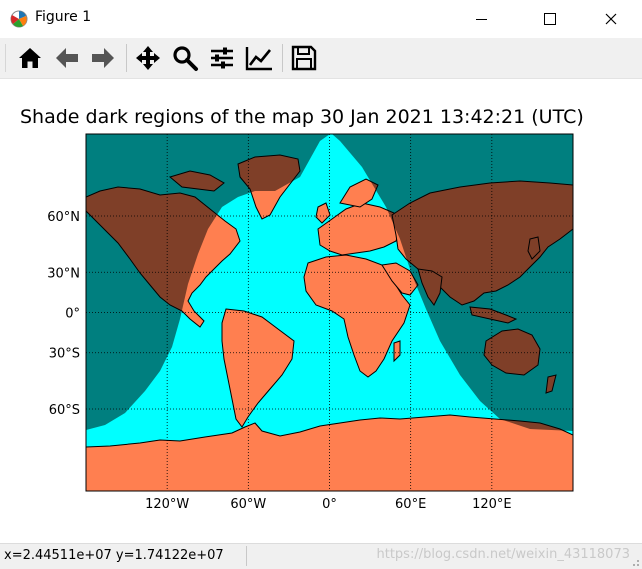  What do you see at coordinates (635, 562) in the screenshot?
I see `resize-grip-icon` at bounding box center [635, 562].